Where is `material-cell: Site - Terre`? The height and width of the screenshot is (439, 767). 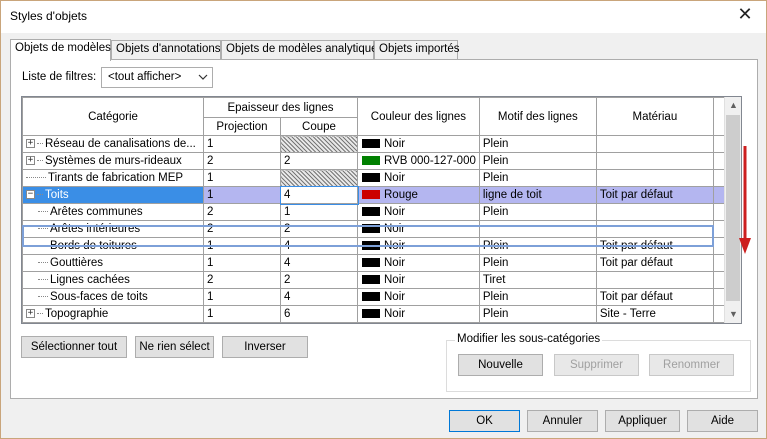
material-cell: Site - Terre is located at coordinates (654, 314).